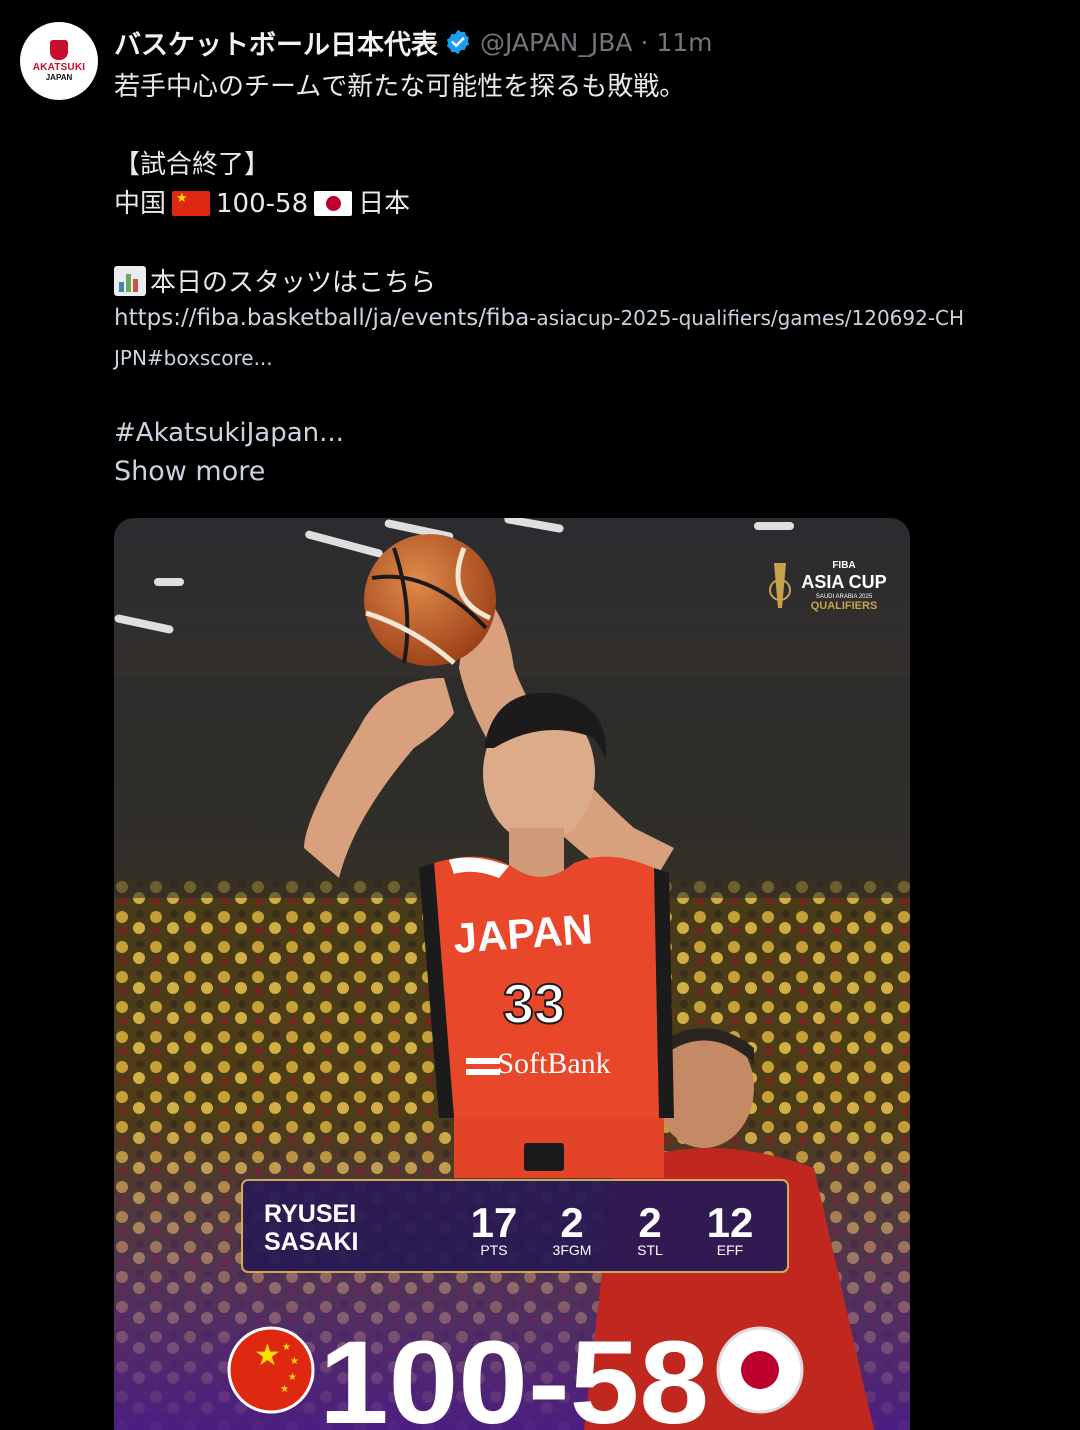 The height and width of the screenshot is (1430, 1080). Describe the element at coordinates (844, 606) in the screenshot. I see `logo-qualifiers-text: QUALIFIERS` at that location.